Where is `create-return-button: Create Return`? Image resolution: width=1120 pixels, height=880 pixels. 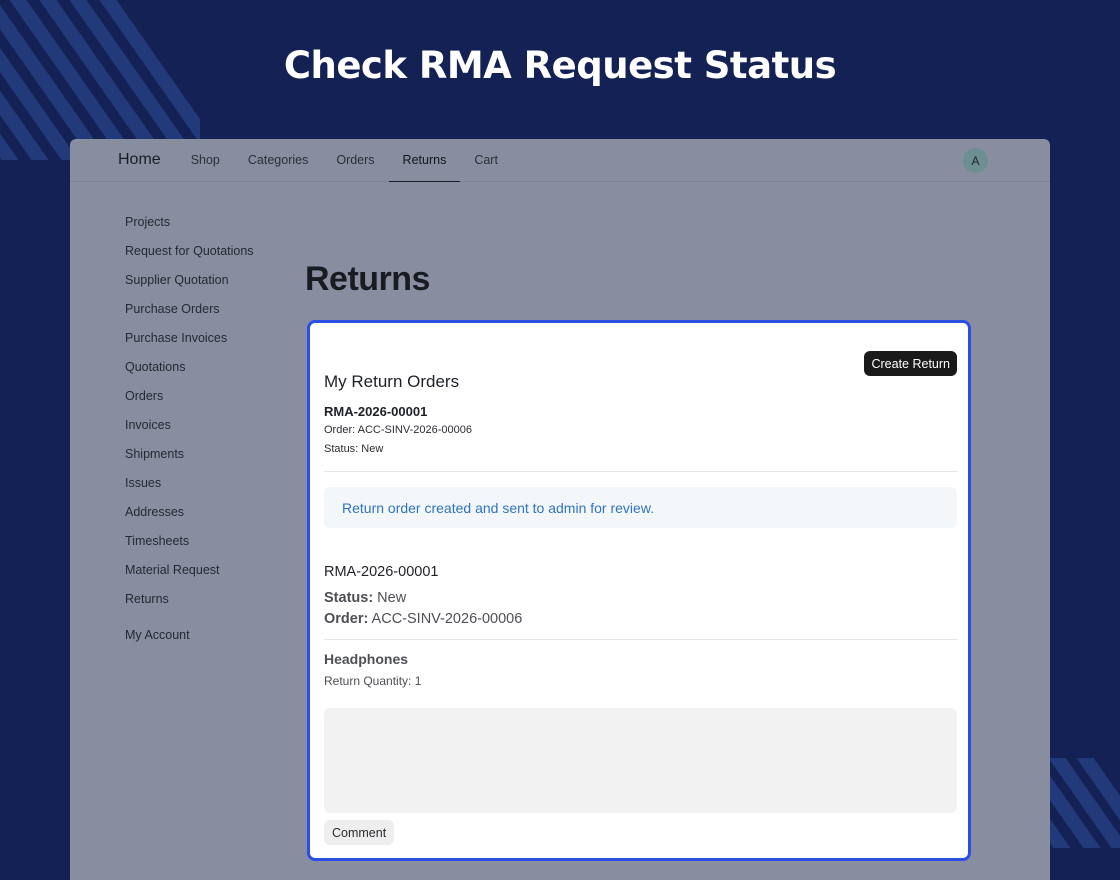
create-return-button: Create Return is located at coordinates (910, 363).